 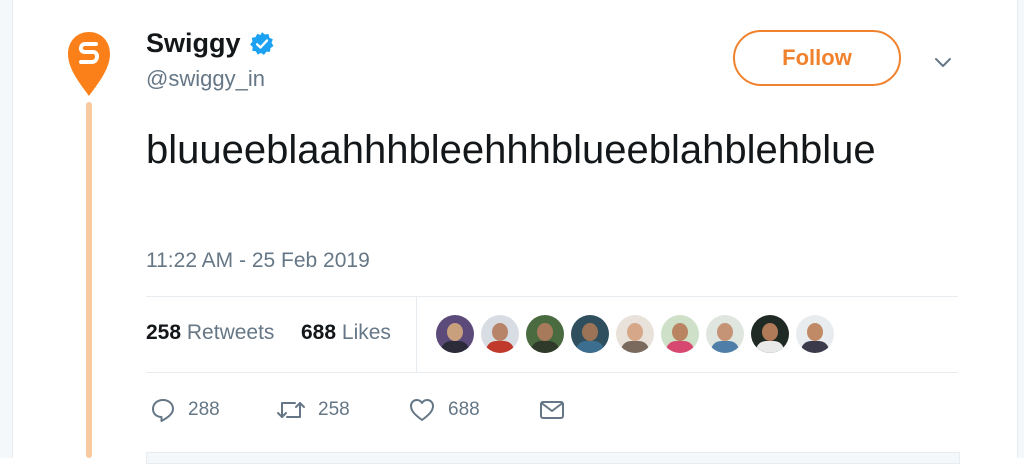 What do you see at coordinates (943, 62) in the screenshot?
I see `chevron-down-icon` at bounding box center [943, 62].